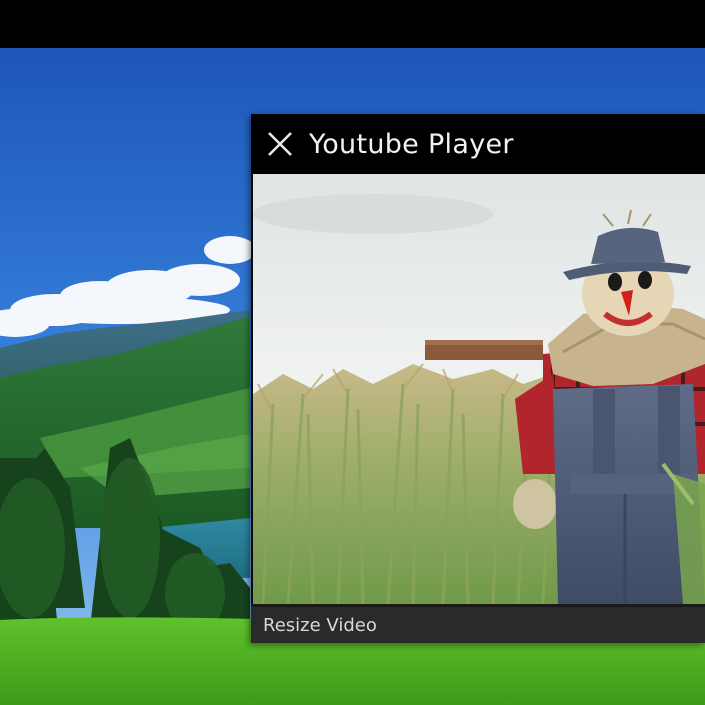  I want to click on close-icon, so click(280, 144).